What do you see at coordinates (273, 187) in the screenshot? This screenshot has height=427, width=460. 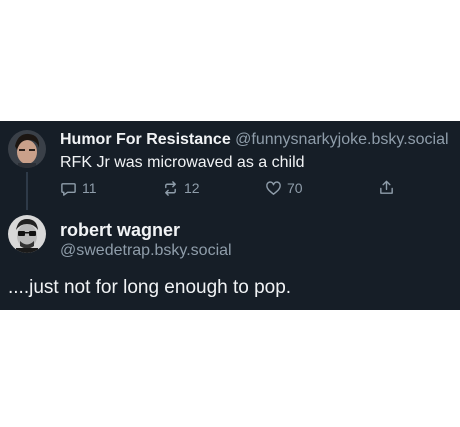 I see `like-icon` at bounding box center [273, 187].